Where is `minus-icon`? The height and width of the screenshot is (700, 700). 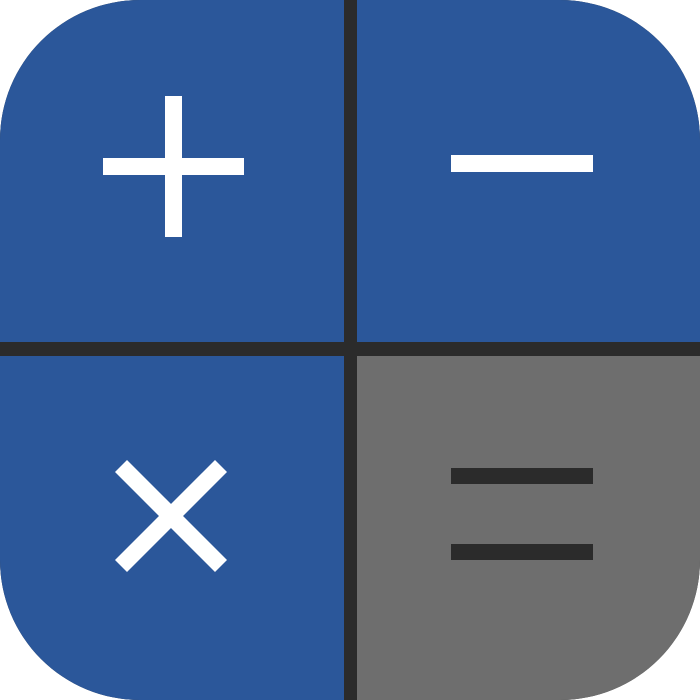 minus-icon is located at coordinates (522, 163).